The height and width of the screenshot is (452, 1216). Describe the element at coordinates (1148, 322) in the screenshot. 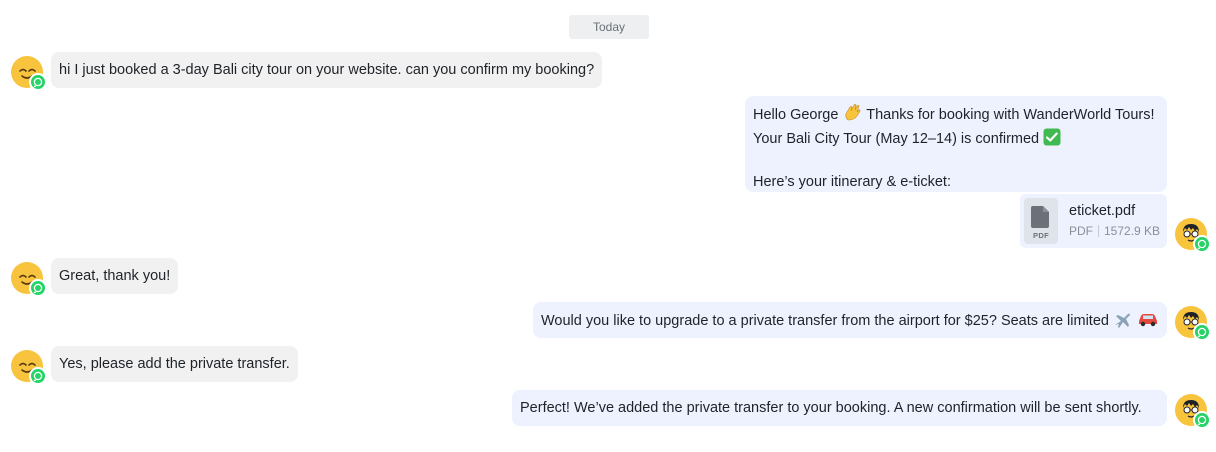

I see `car-icon` at that location.